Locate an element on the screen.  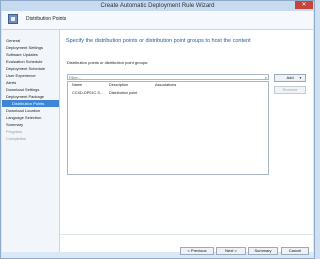
step-software-updates: Software Updates is located at coordinates (30, 54).